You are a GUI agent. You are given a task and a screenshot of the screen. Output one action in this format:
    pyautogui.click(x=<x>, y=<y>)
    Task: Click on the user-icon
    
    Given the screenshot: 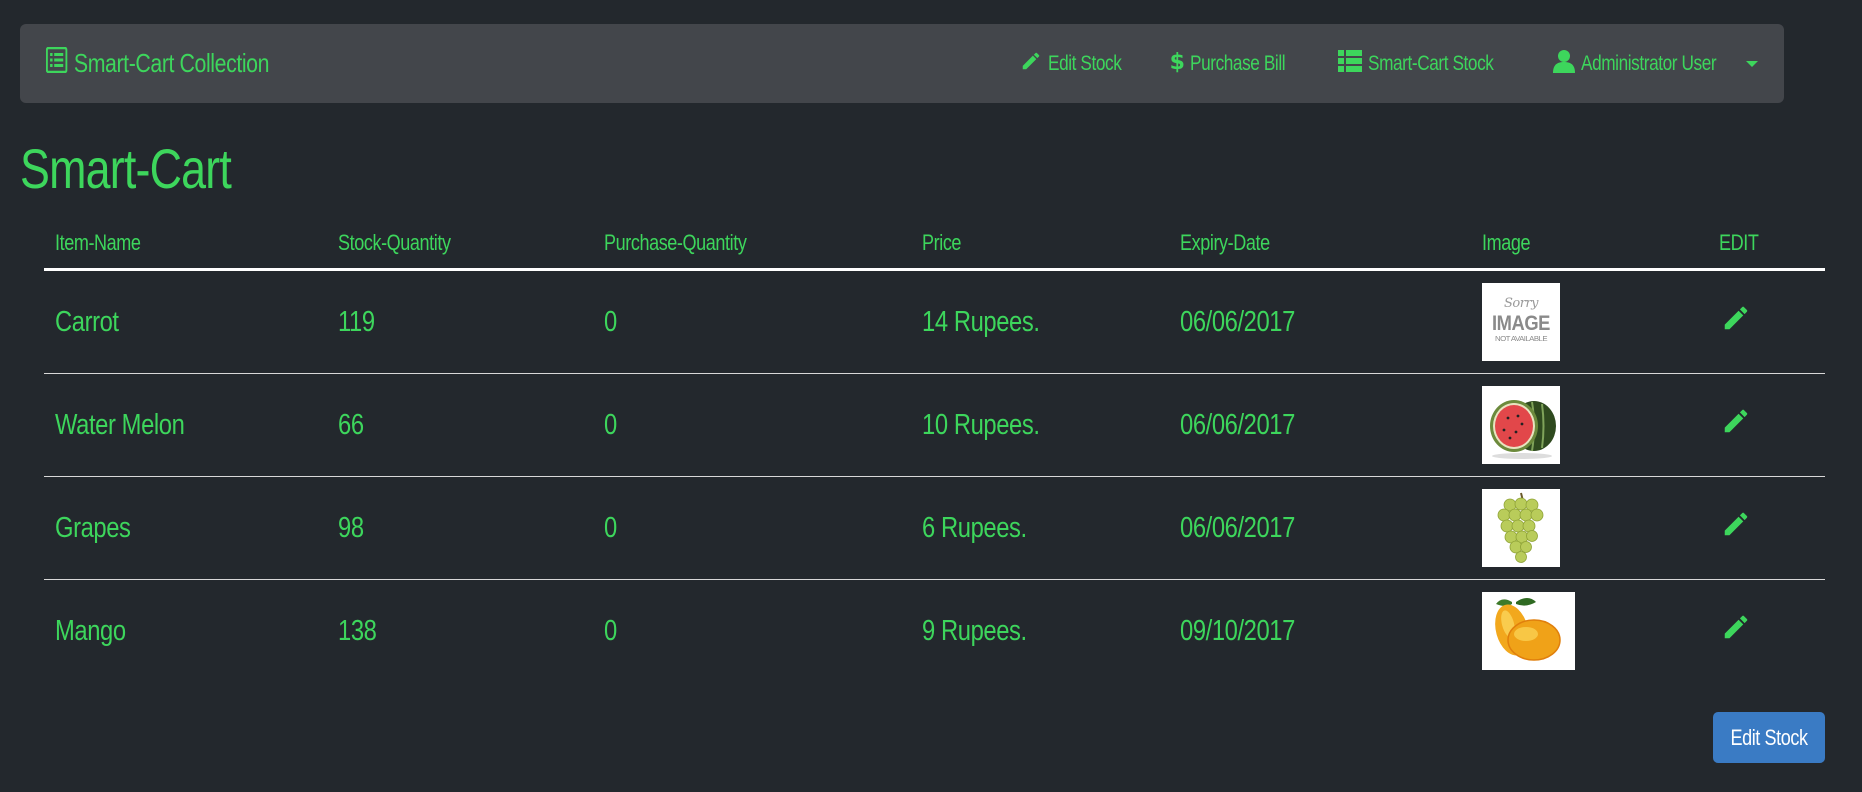 What is the action you would take?
    pyautogui.click(x=1564, y=64)
    